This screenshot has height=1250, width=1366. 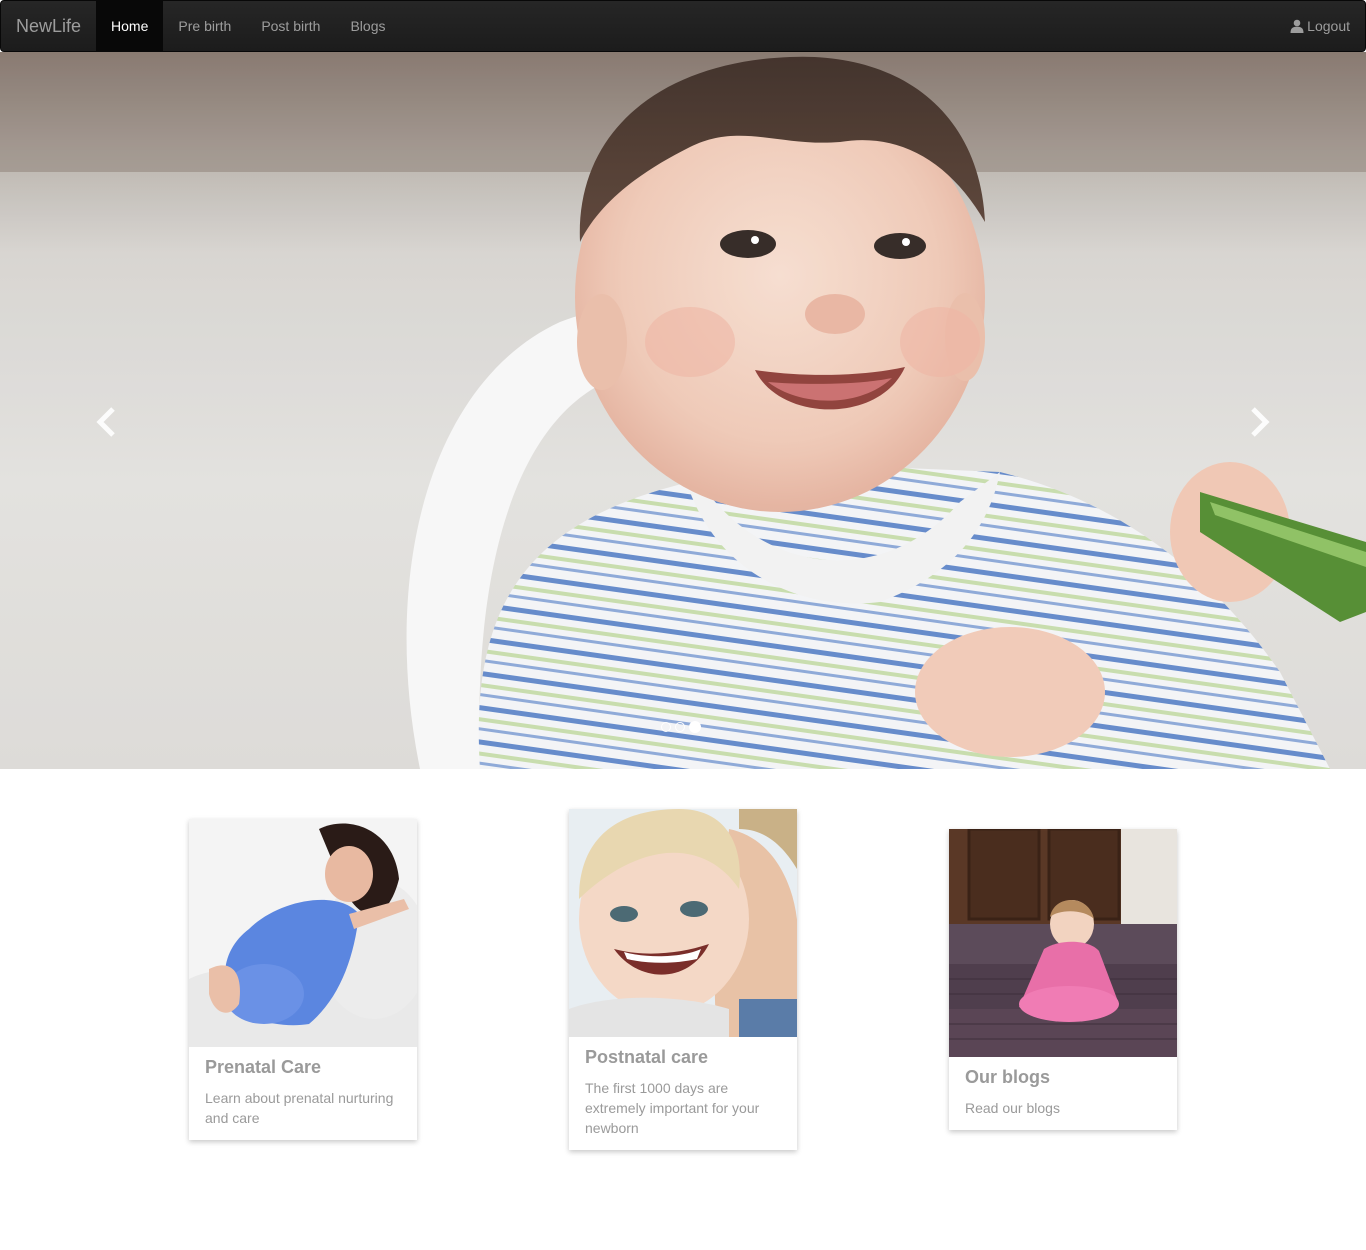 I want to click on card-description: Read our blogs, so click(x=1012, y=1108).